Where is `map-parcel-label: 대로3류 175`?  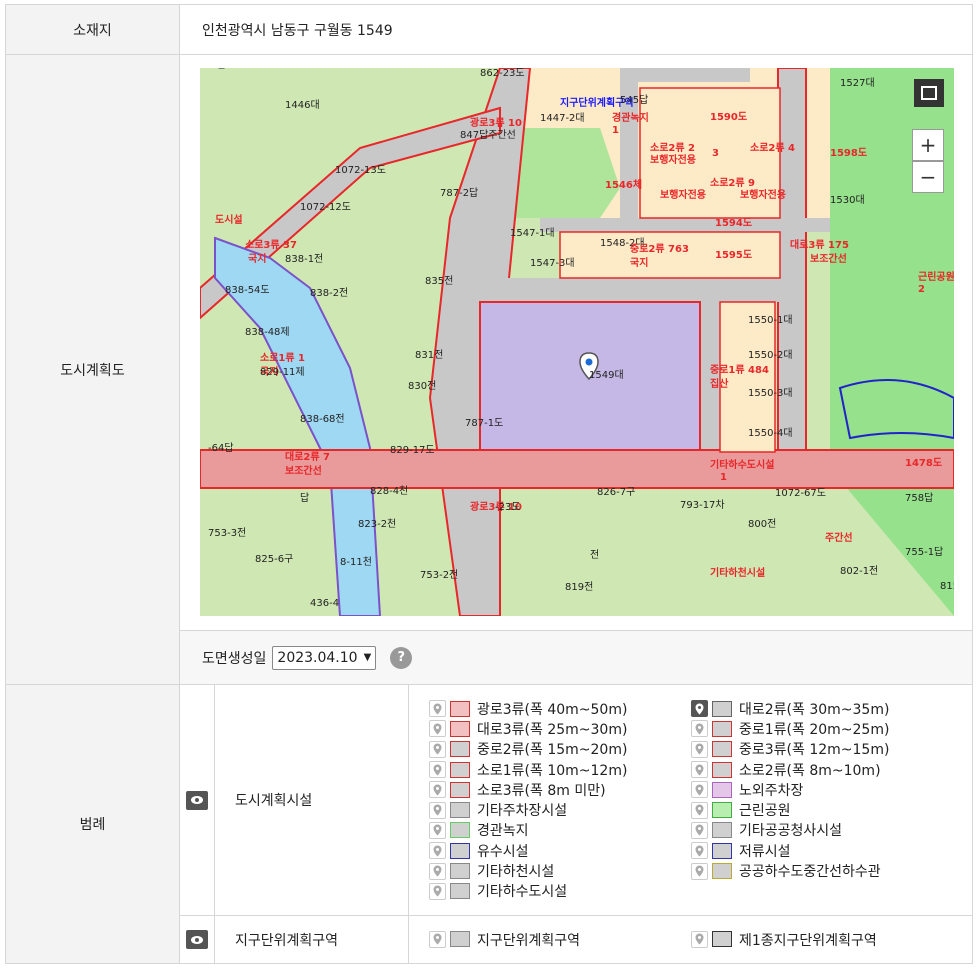 map-parcel-label: 대로3류 175 is located at coordinates (819, 244).